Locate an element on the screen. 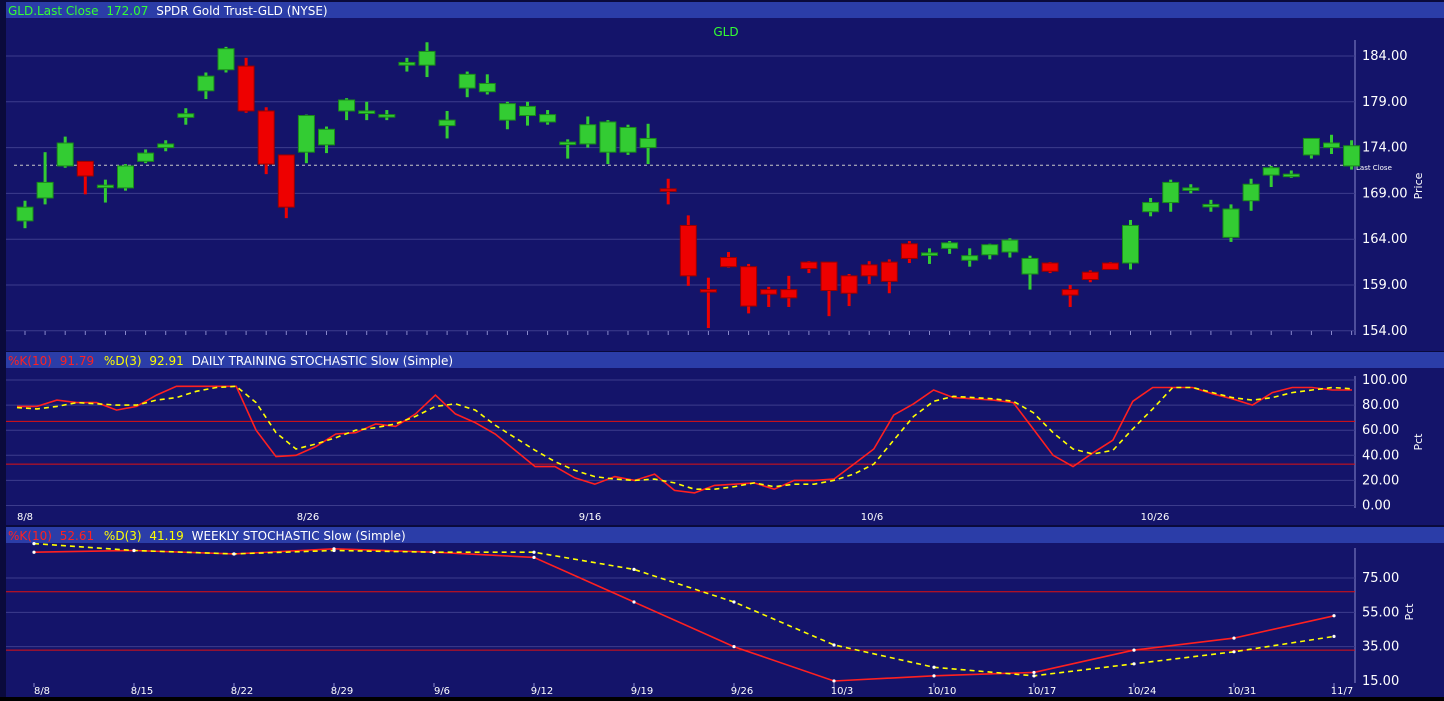 The width and height of the screenshot is (1444, 701). price-axis-title: Price is located at coordinates (1418, 185).